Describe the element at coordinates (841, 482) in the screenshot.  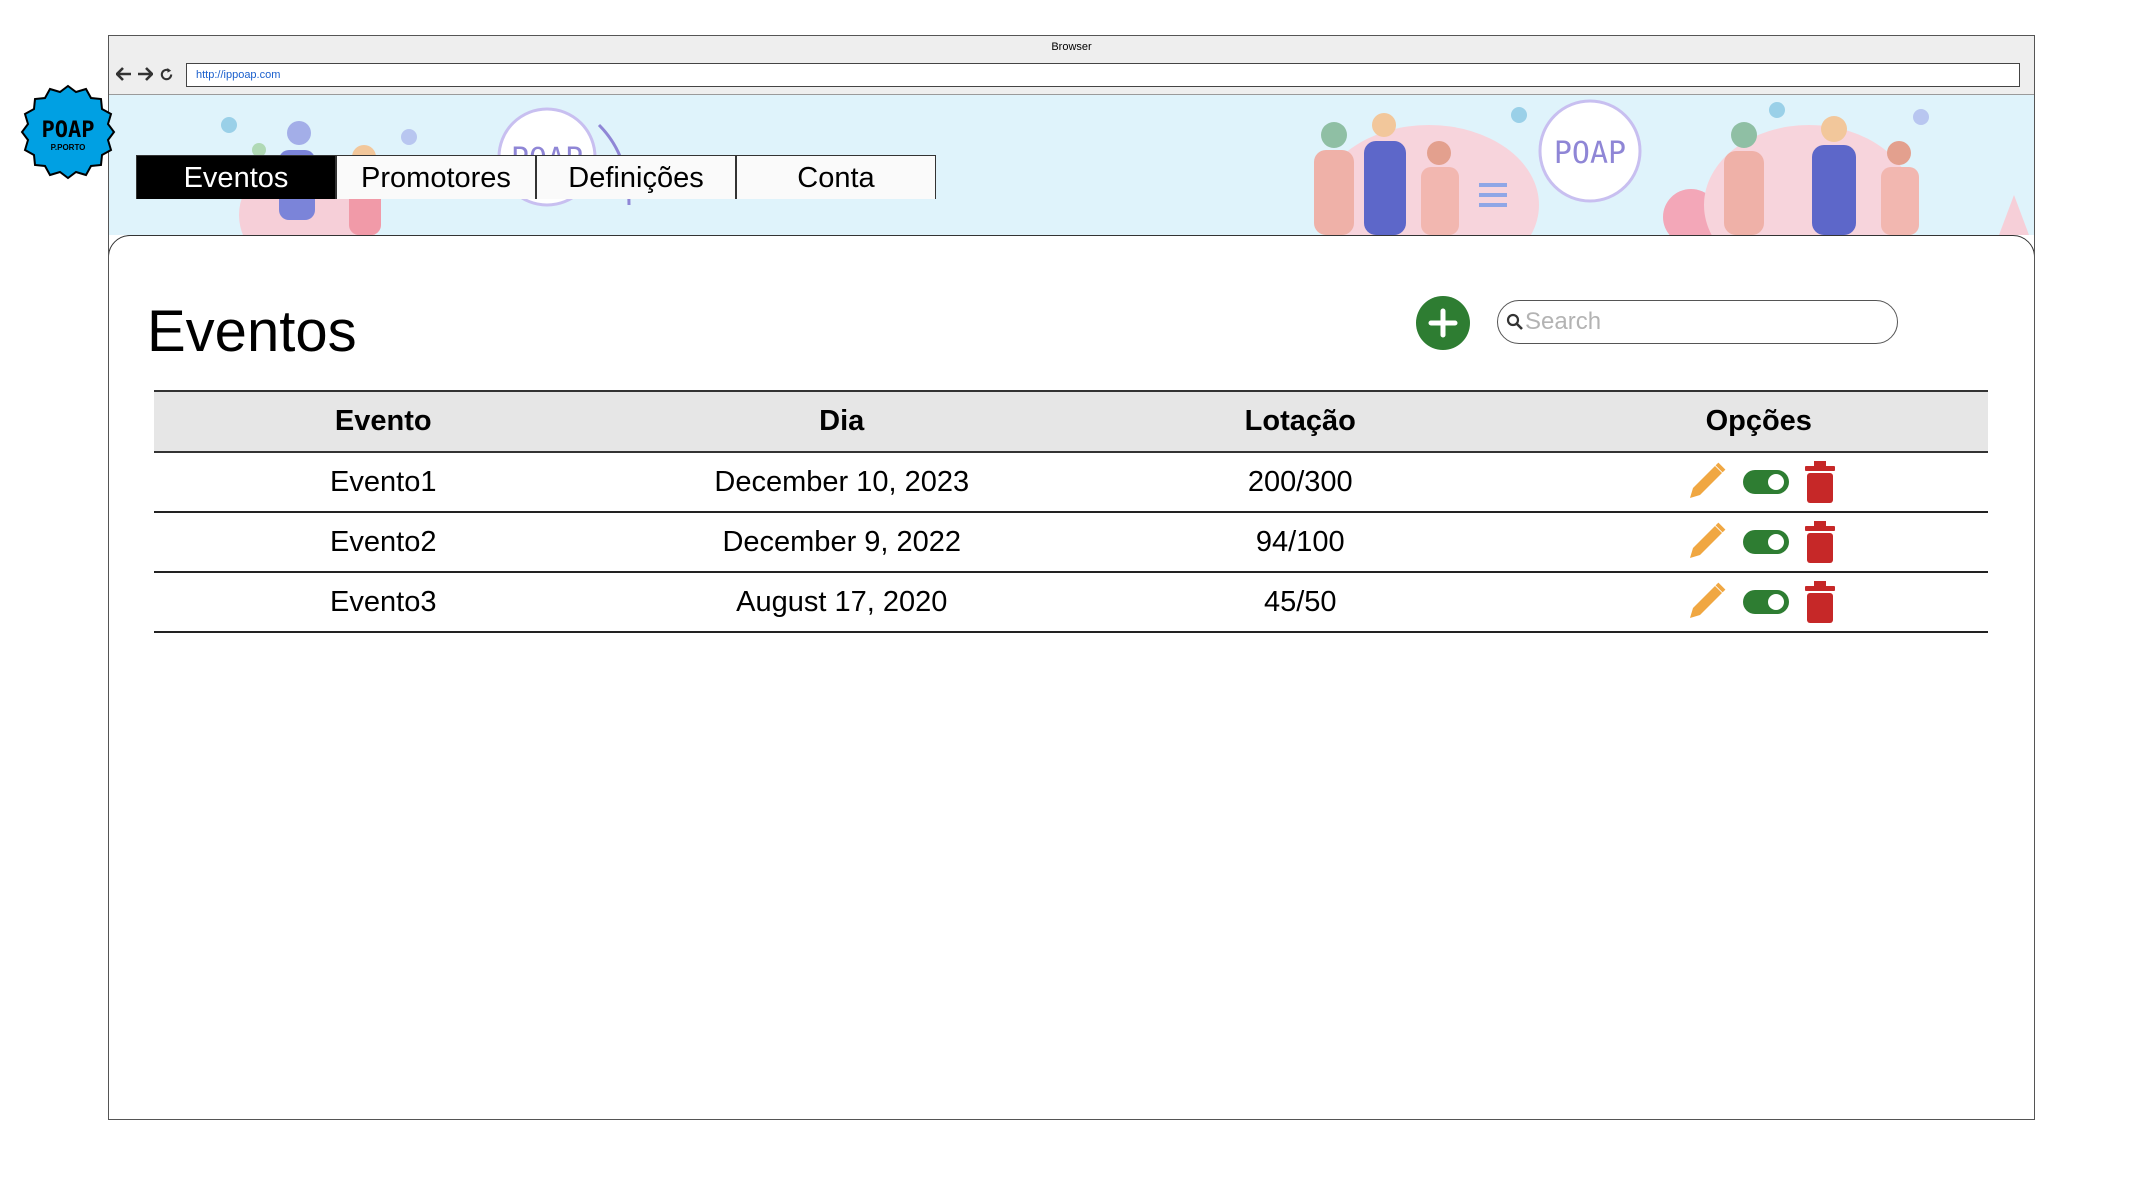
I see `cell-dia: December 10, 2023` at that location.